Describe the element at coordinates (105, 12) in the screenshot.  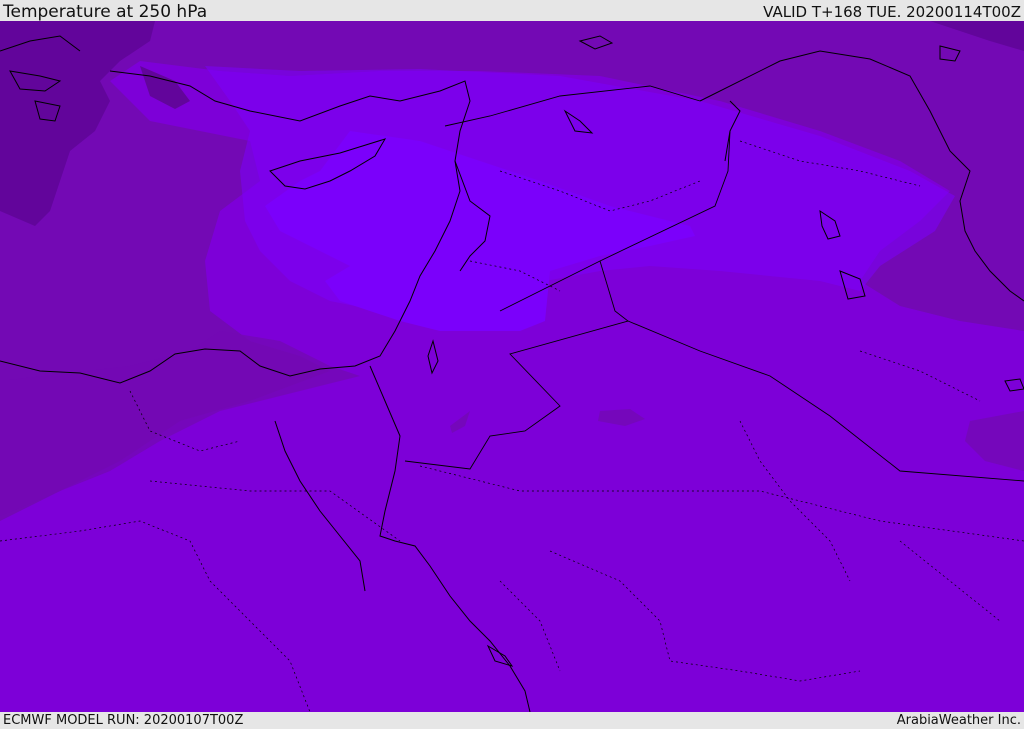
I see `map-title: Temperature at 250 hPa` at that location.